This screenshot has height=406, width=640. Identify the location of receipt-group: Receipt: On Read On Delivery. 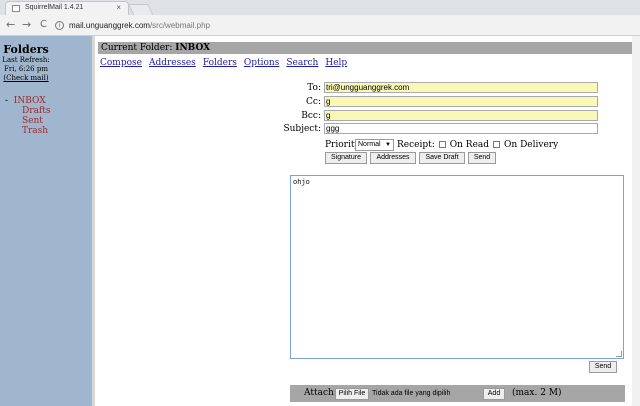
(477, 145).